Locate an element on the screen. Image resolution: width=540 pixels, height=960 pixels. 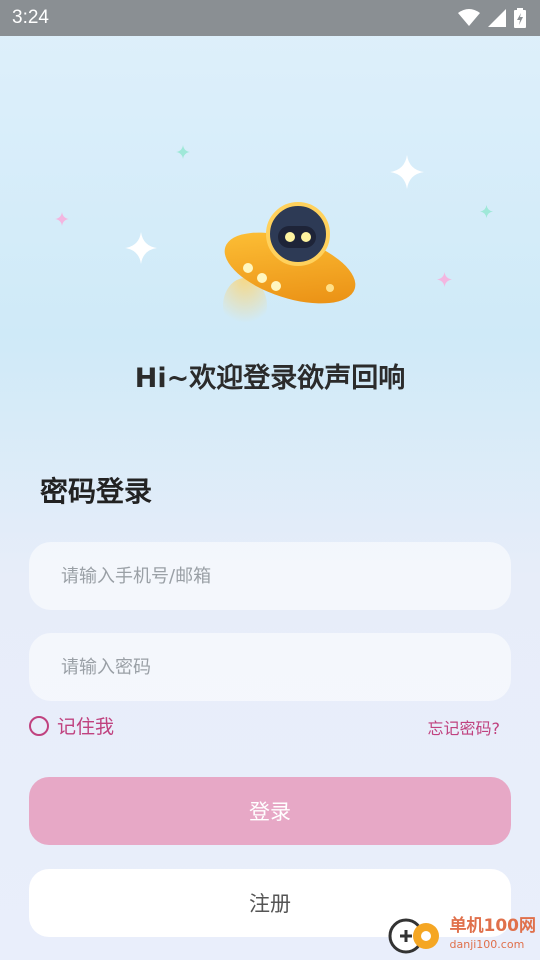
danji-logo-icon is located at coordinates (413, 936).